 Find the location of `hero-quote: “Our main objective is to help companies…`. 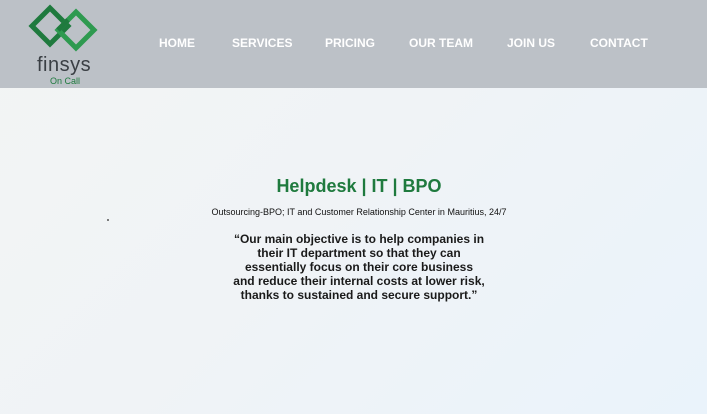

hero-quote: “Our main objective is to help companies… is located at coordinates (359, 267).